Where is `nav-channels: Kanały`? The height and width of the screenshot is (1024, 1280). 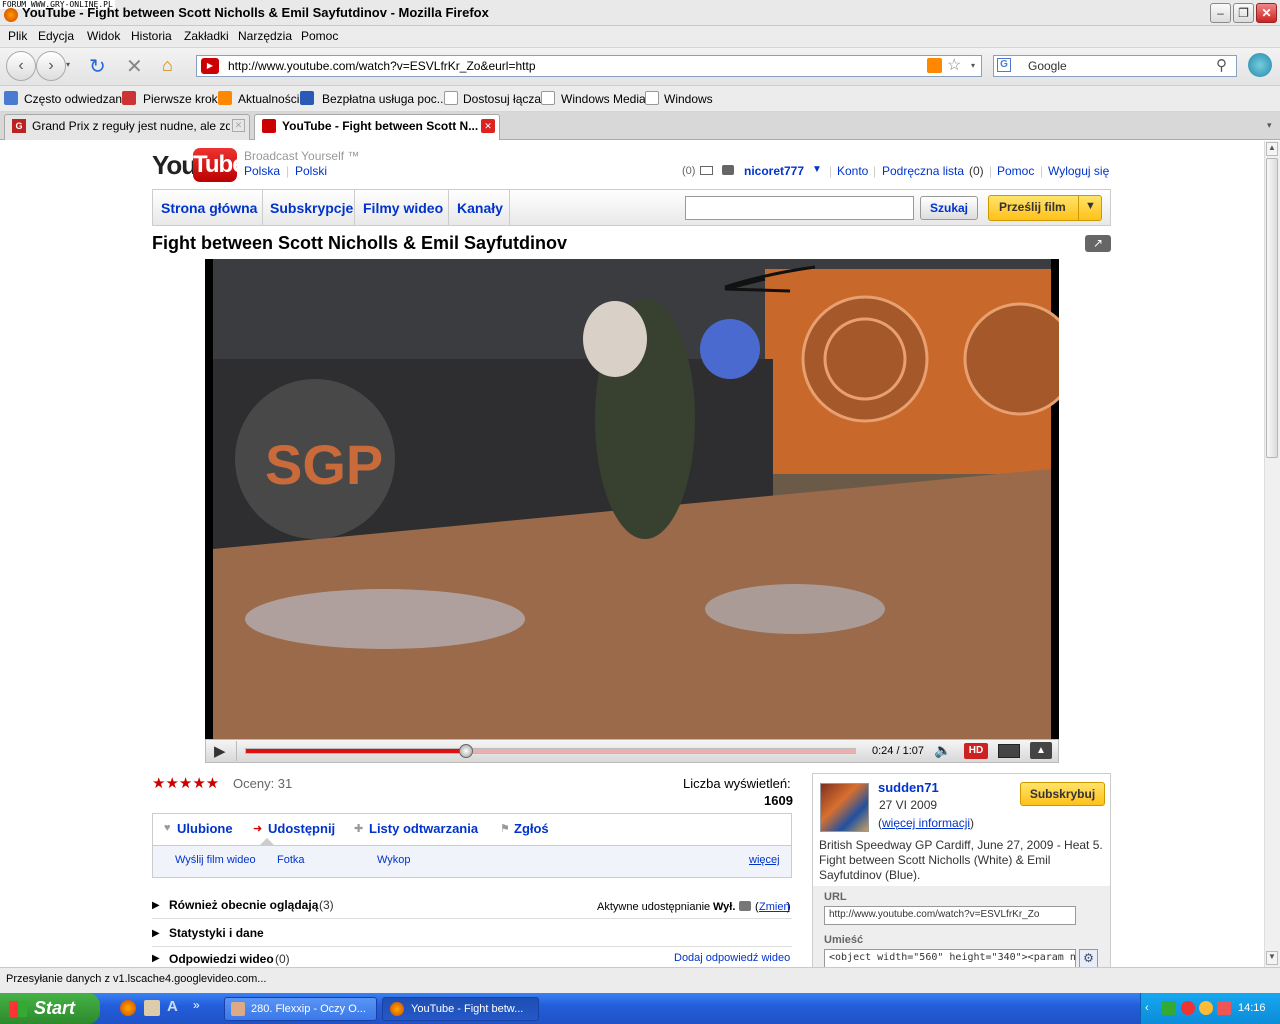 nav-channels: Kanały is located at coordinates (480, 208).